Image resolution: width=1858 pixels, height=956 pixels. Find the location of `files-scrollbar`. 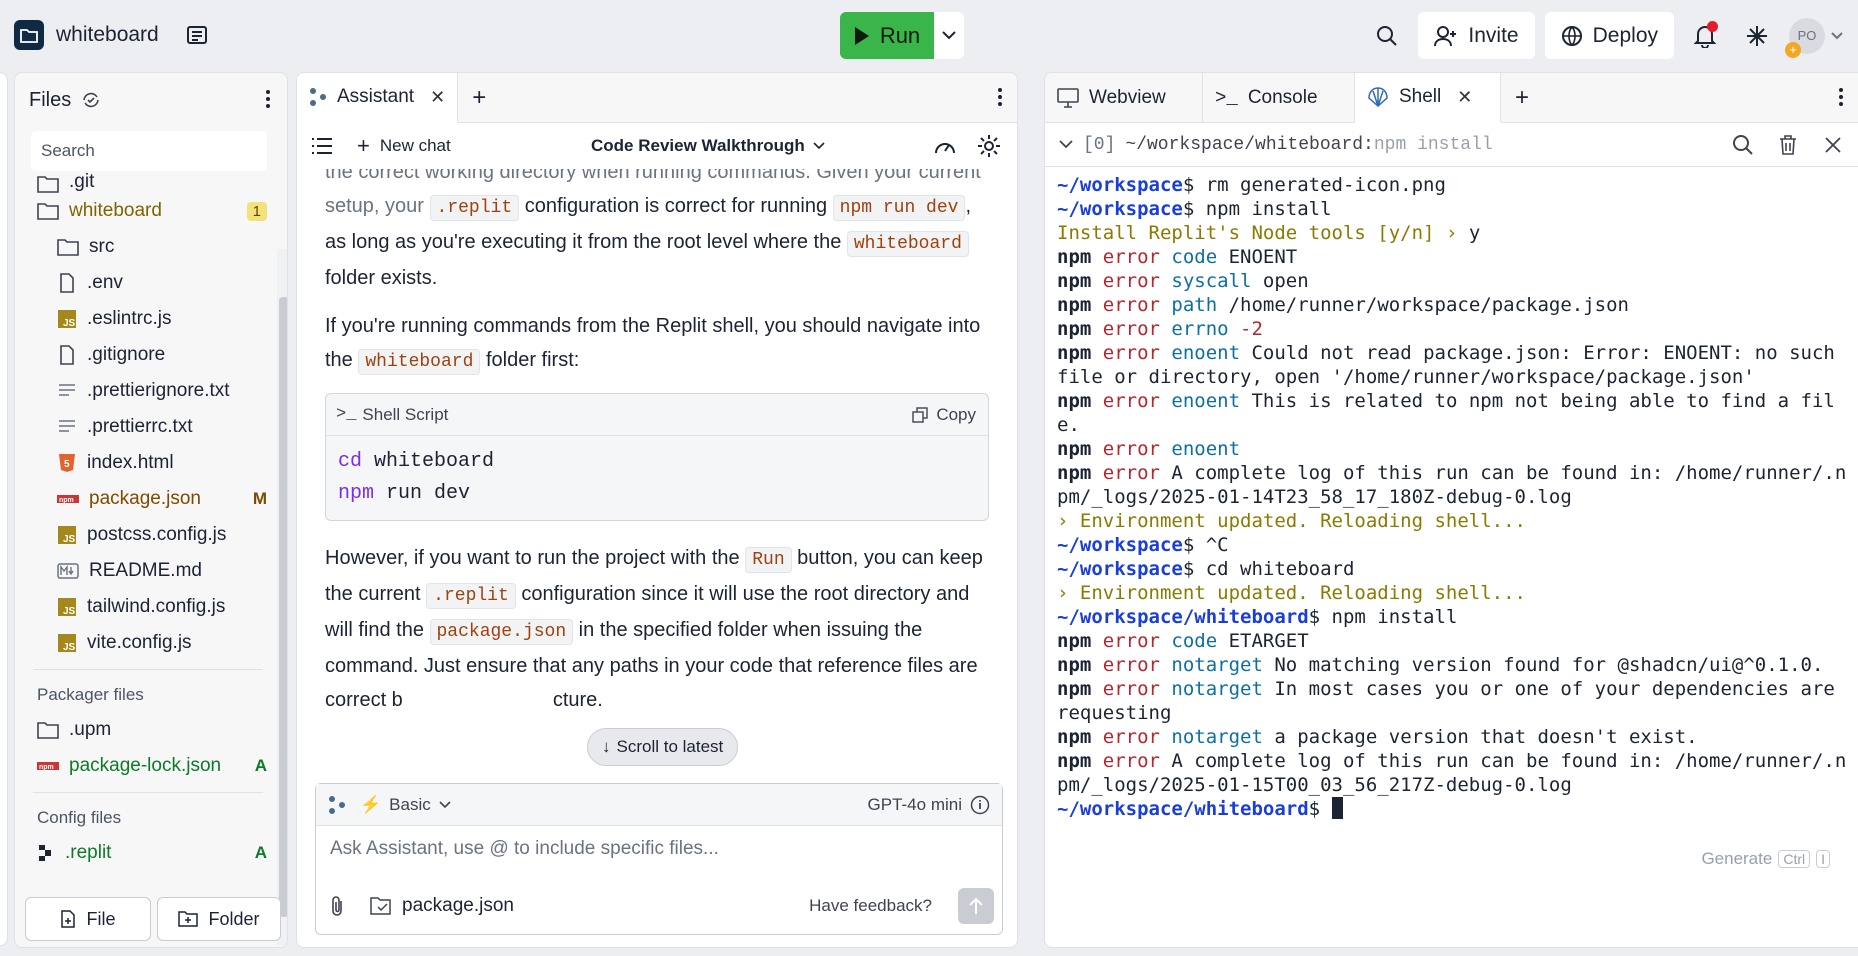

files-scrollbar is located at coordinates (282, 597).